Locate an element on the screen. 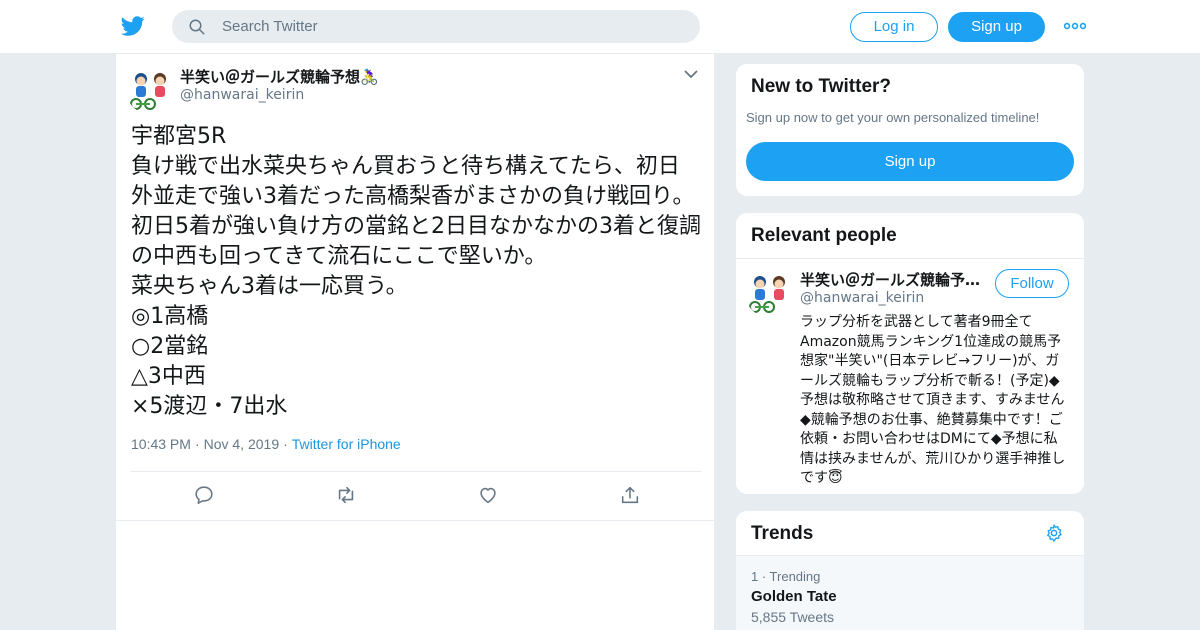 Image resolution: width=1200 pixels, height=630 pixels. like-icon is located at coordinates (488, 495).